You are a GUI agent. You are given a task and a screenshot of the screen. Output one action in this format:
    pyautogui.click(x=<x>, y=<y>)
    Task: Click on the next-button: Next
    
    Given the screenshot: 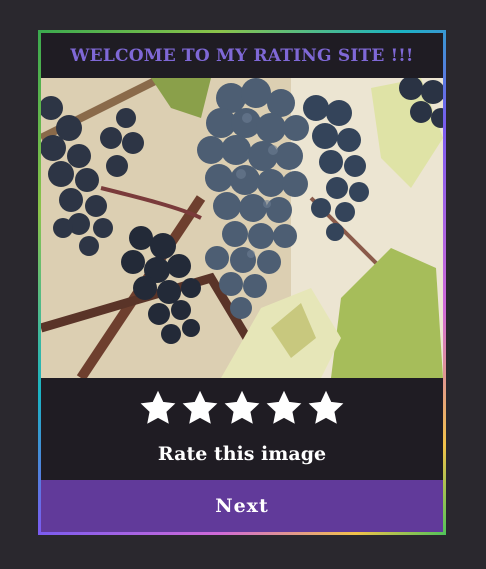 What is the action you would take?
    pyautogui.click(x=242, y=506)
    